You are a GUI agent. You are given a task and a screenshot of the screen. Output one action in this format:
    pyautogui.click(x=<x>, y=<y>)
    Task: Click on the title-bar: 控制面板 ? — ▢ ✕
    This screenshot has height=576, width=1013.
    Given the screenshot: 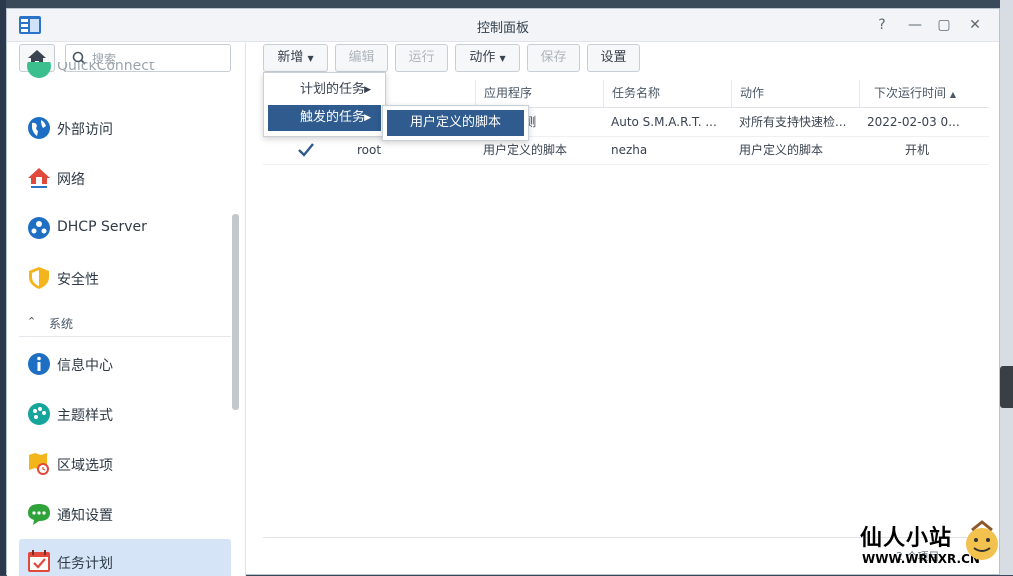 What is the action you would take?
    pyautogui.click(x=503, y=25)
    